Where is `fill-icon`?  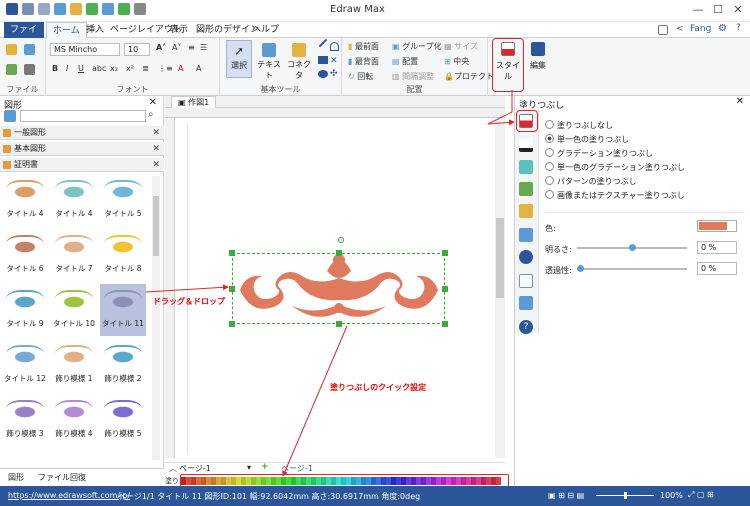
fill-icon is located at coordinates (526, 121).